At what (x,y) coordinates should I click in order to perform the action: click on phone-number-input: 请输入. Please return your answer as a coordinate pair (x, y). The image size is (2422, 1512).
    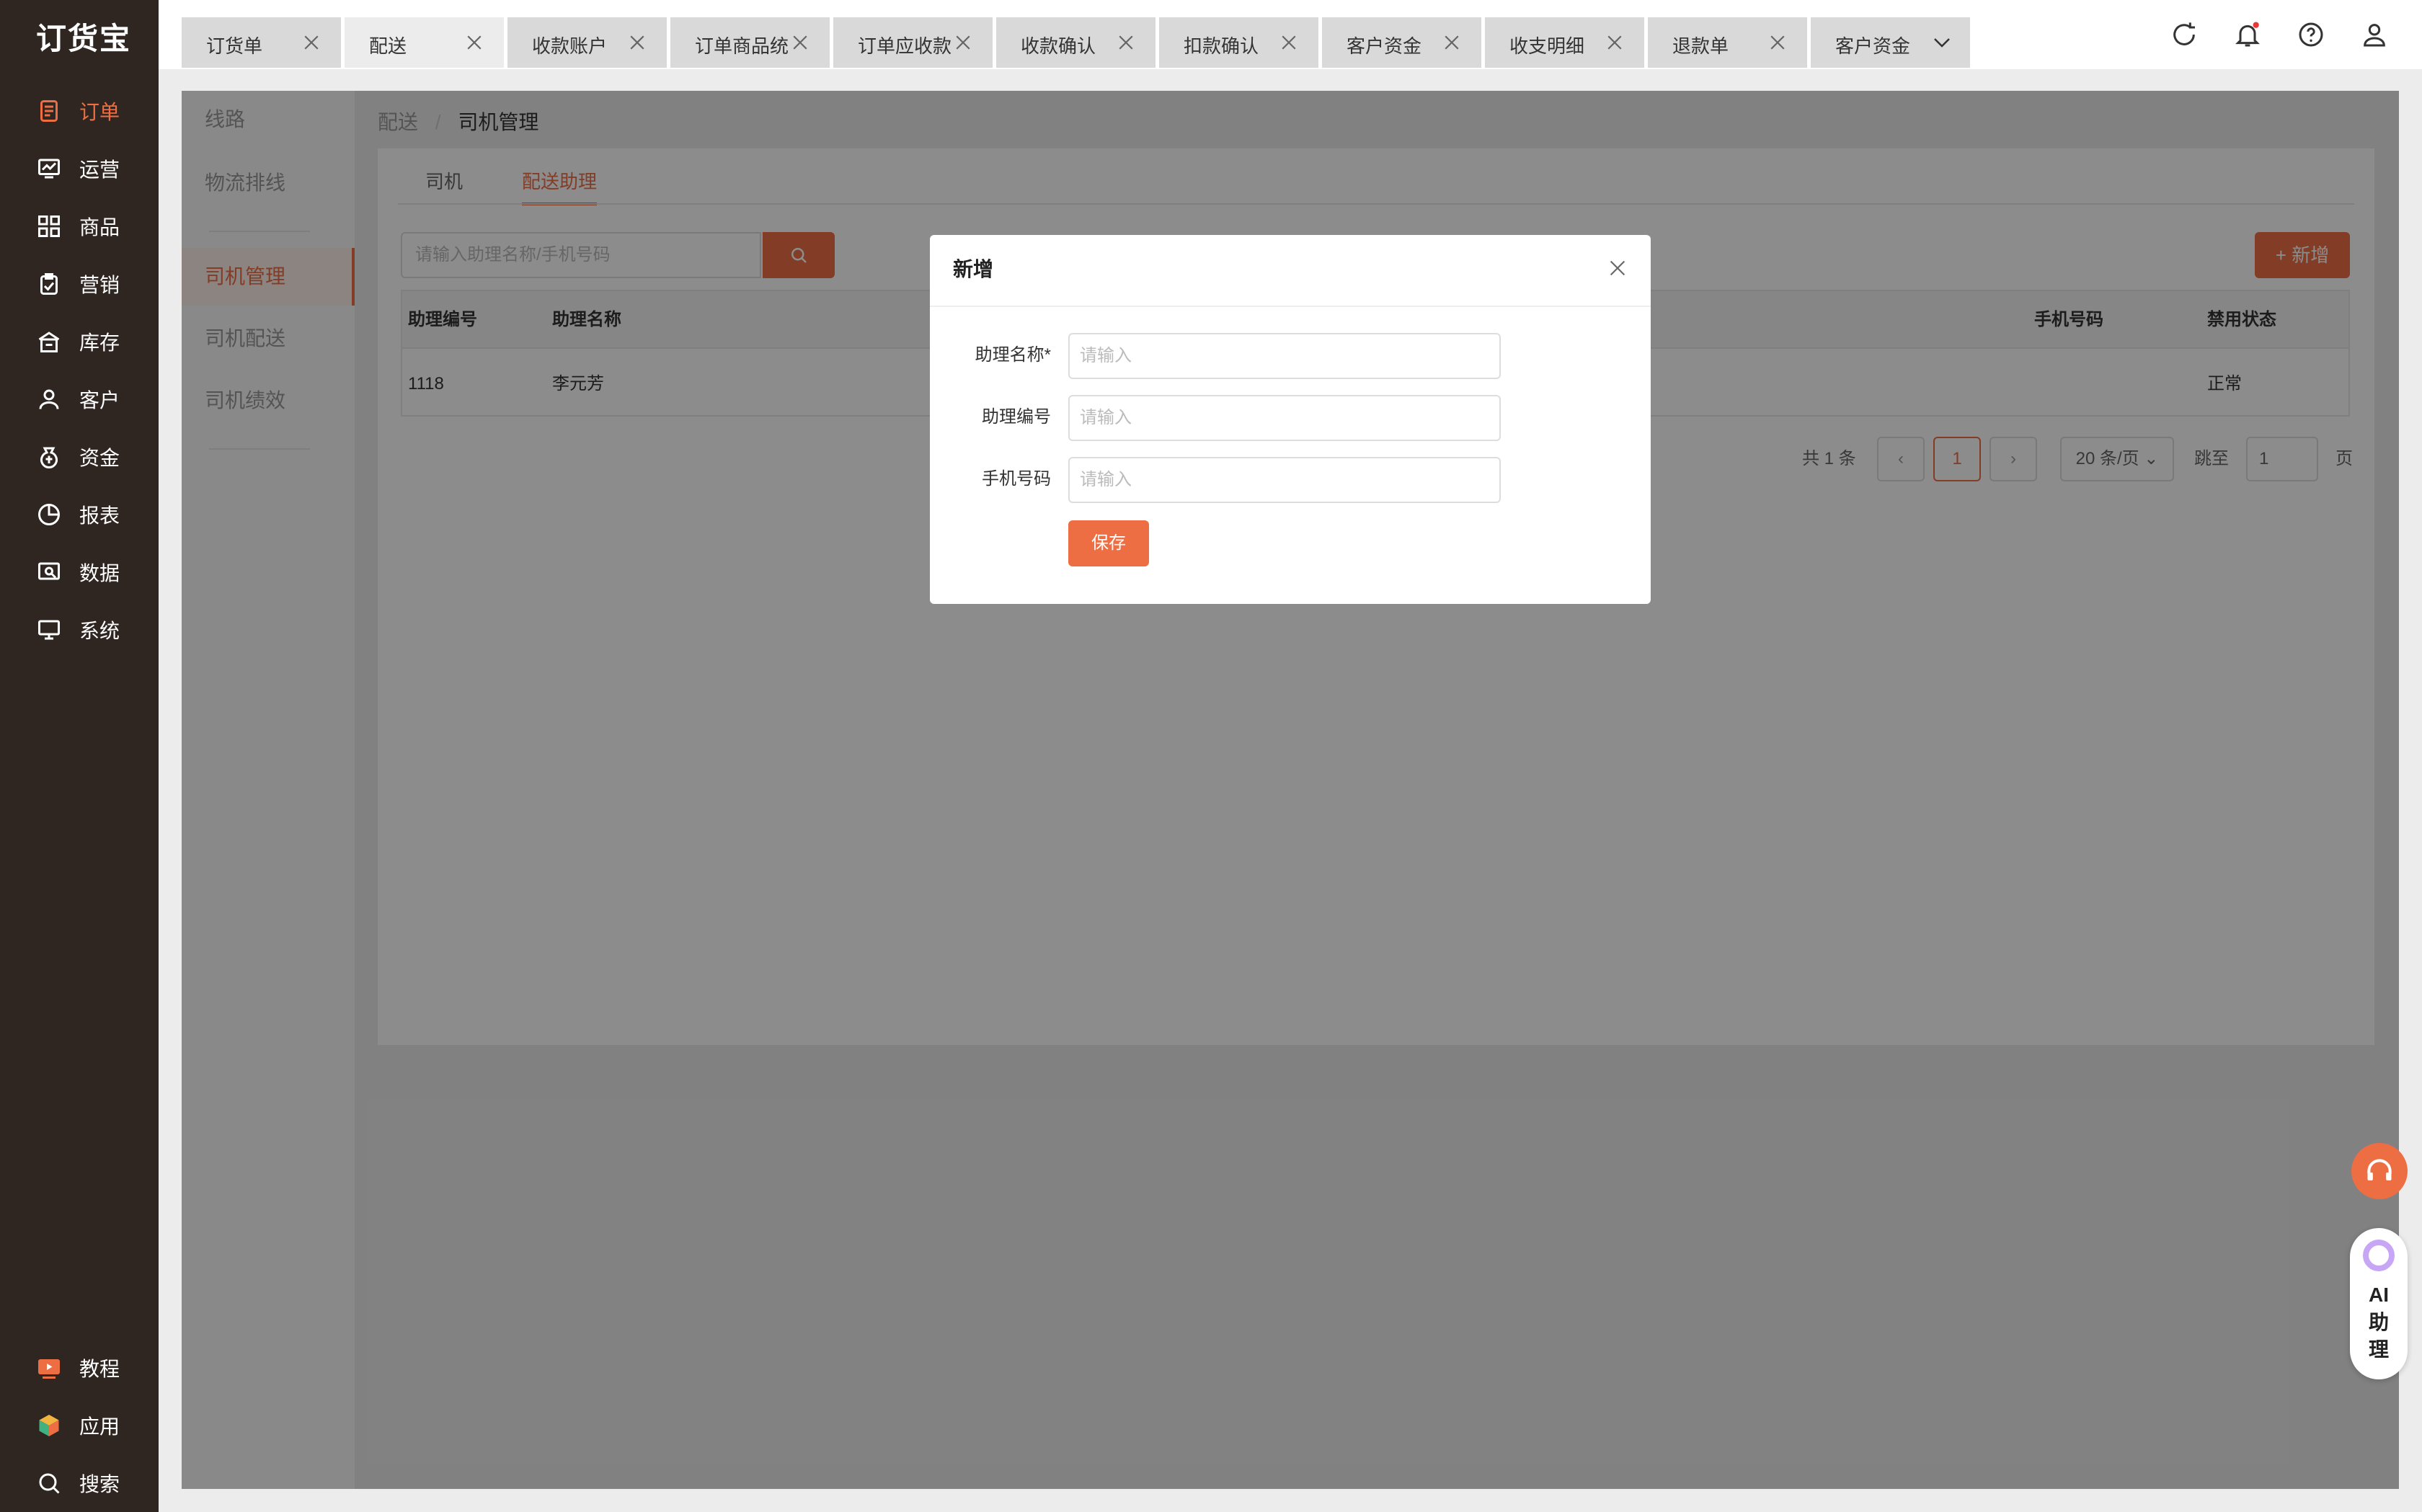
    Looking at the image, I should click on (1284, 480).